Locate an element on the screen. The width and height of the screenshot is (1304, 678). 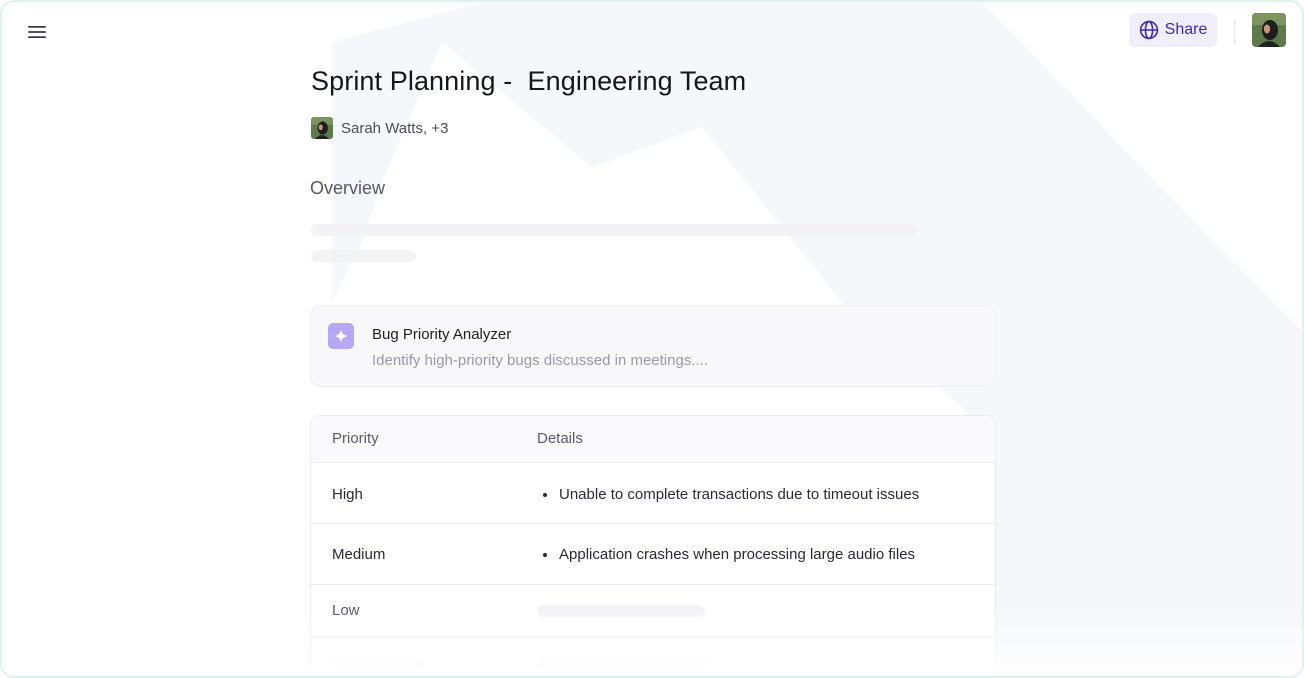
share-label: Share is located at coordinates (1186, 29).